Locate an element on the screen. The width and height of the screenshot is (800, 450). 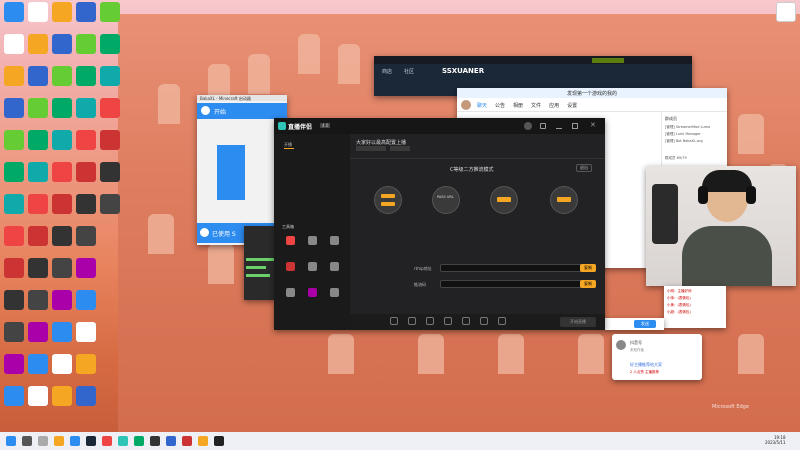
qq-nav-tab: 文件 is located at coordinates (536, 105).